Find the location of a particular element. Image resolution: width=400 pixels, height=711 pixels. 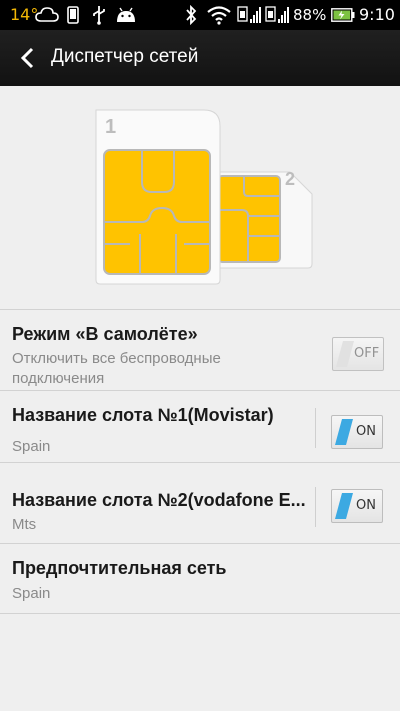

slot1-toggle: ON is located at coordinates (357, 432).